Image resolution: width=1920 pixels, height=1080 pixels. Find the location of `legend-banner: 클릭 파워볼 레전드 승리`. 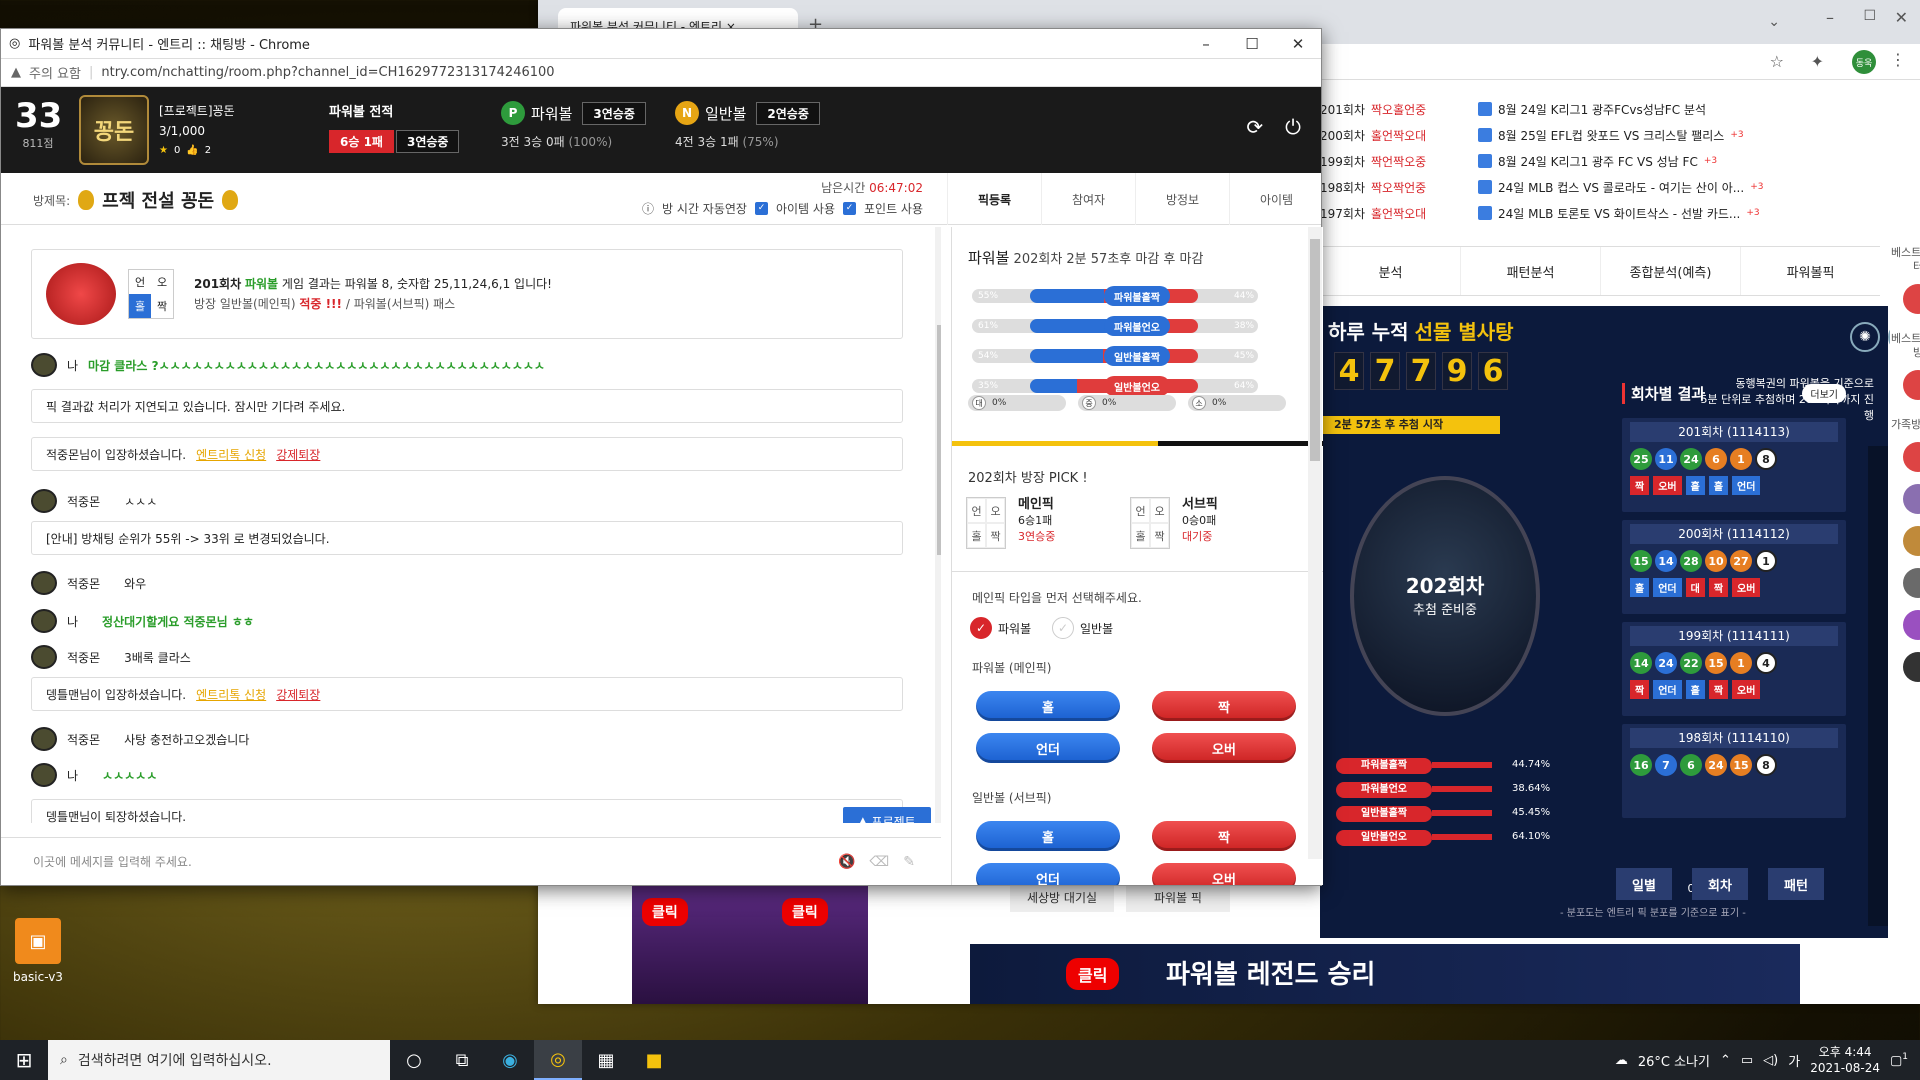

legend-banner: 클릭 파워볼 레전드 승리 is located at coordinates (1385, 974).